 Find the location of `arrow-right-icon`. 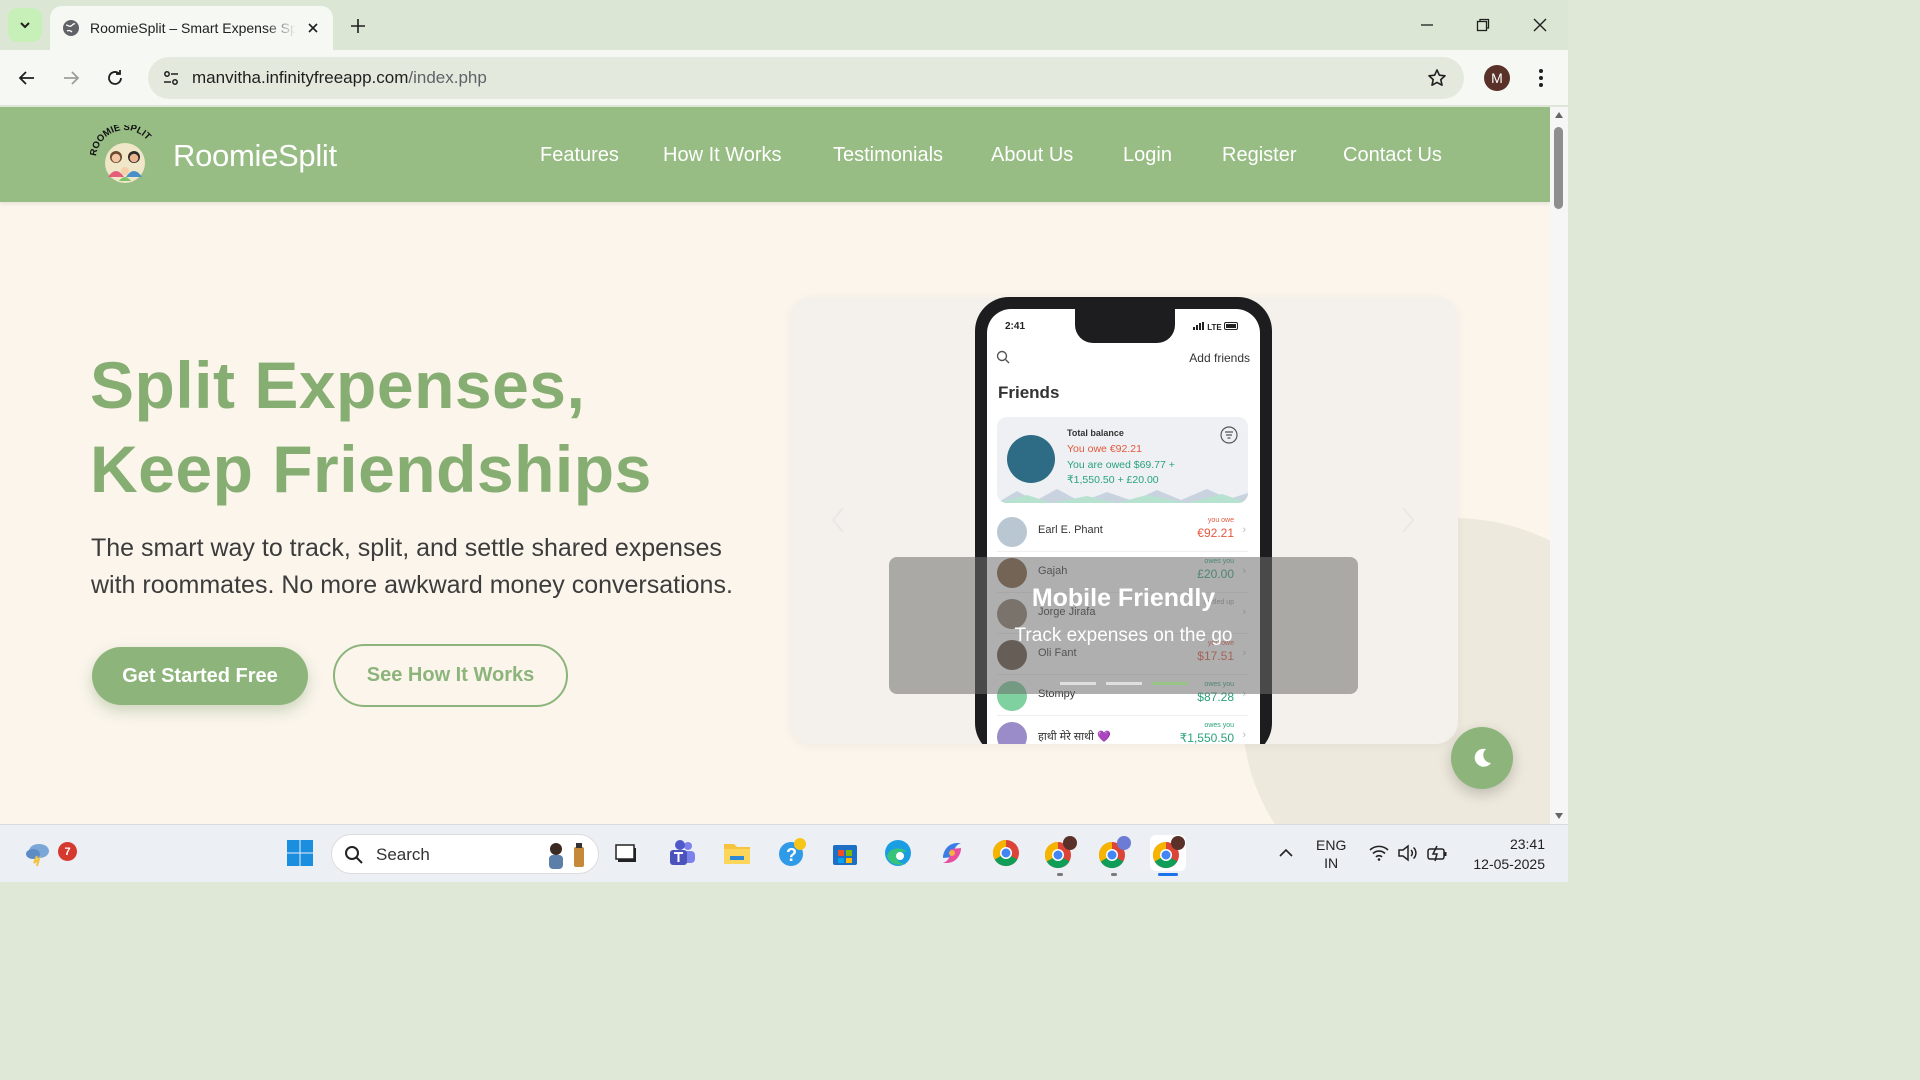

arrow-right-icon is located at coordinates (72, 78).